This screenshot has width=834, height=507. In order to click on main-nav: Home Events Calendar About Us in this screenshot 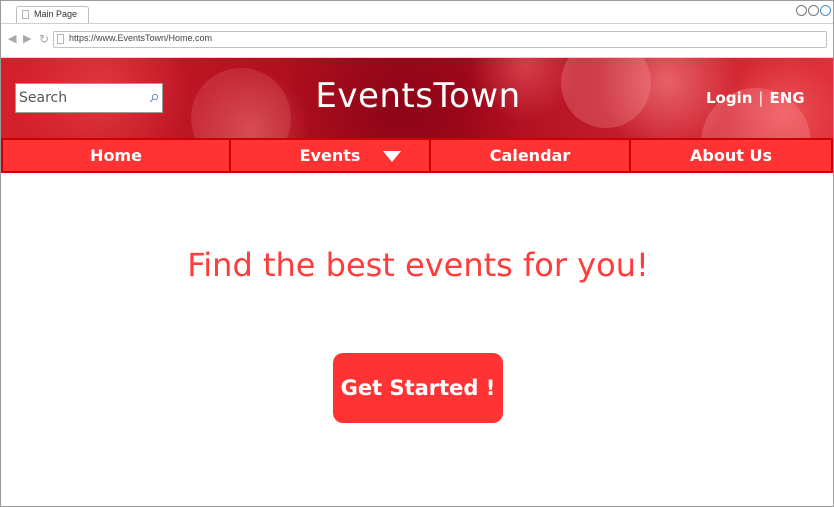, I will do `click(417, 155)`.